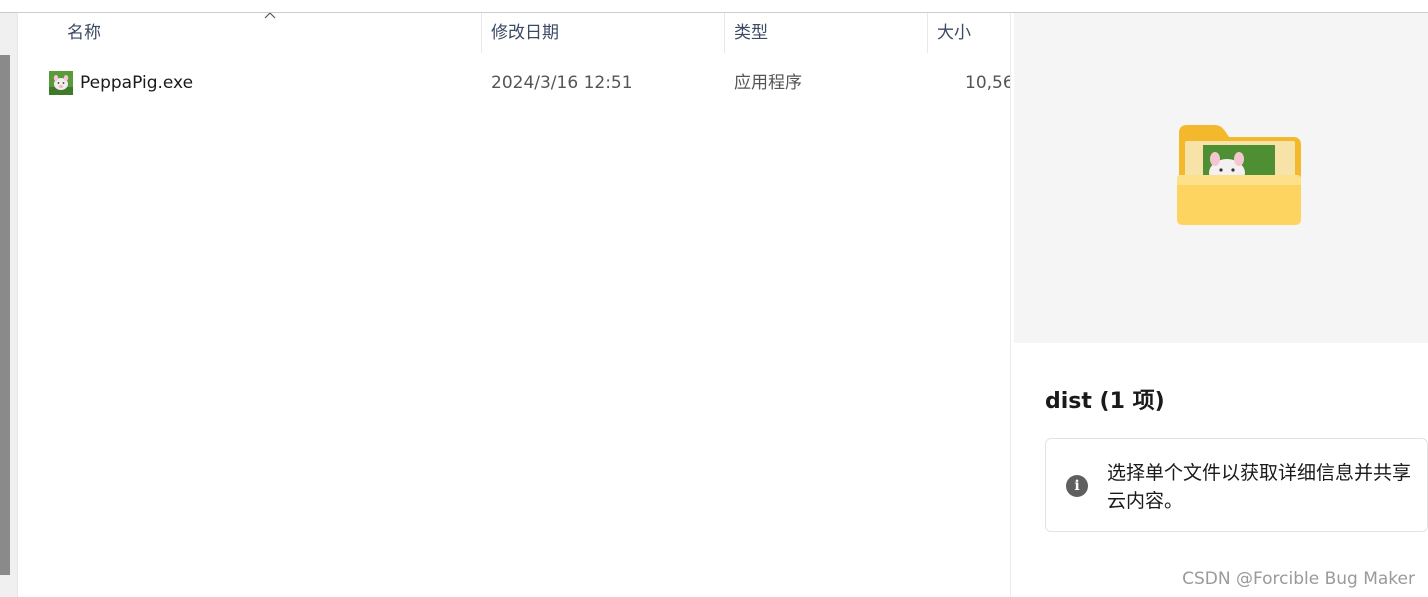 This screenshot has width=1428, height=597. What do you see at coordinates (751, 33) in the screenshot?
I see `column-header-type-label: 类型` at bounding box center [751, 33].